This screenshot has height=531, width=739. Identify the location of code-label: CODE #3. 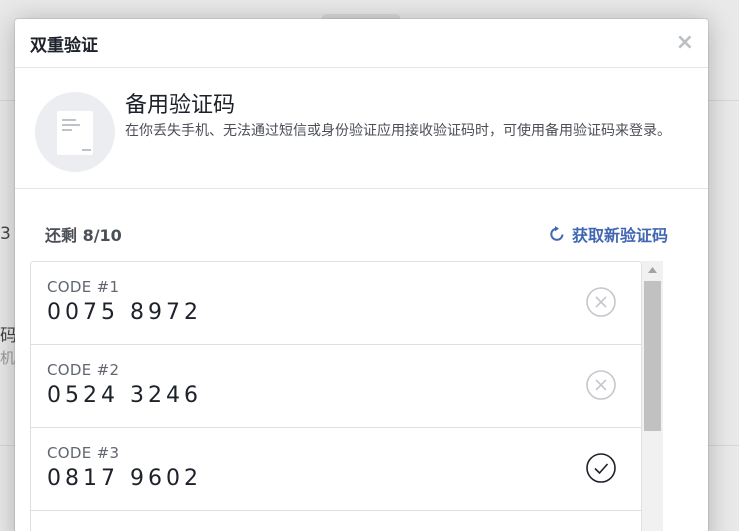
(83, 453).